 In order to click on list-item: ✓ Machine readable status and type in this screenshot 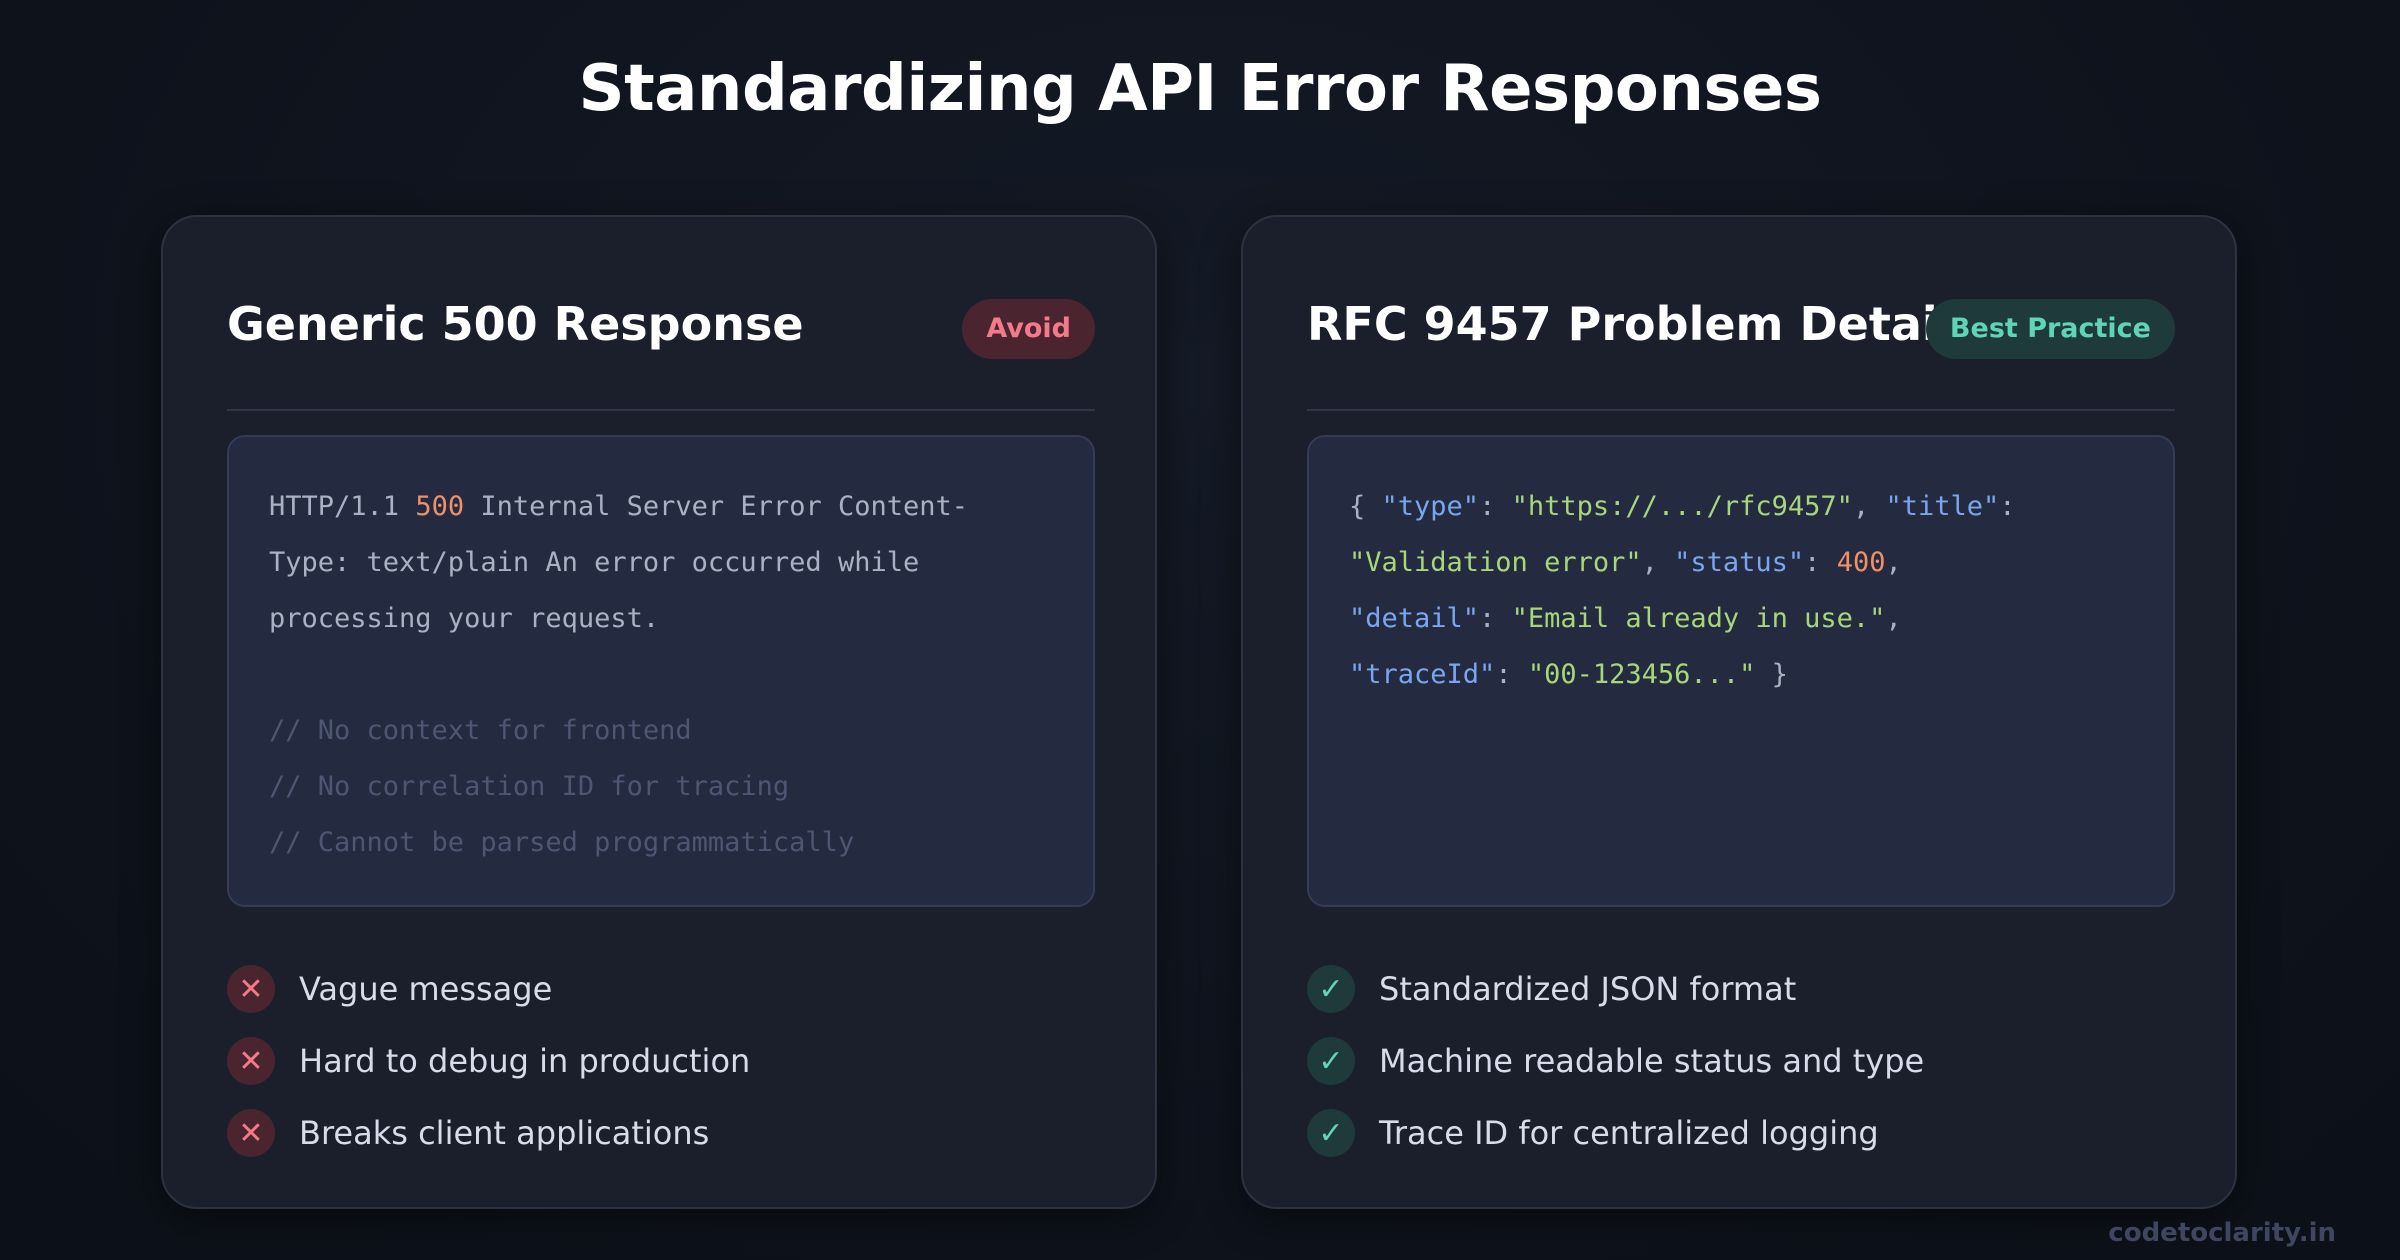, I will do `click(1741, 1061)`.